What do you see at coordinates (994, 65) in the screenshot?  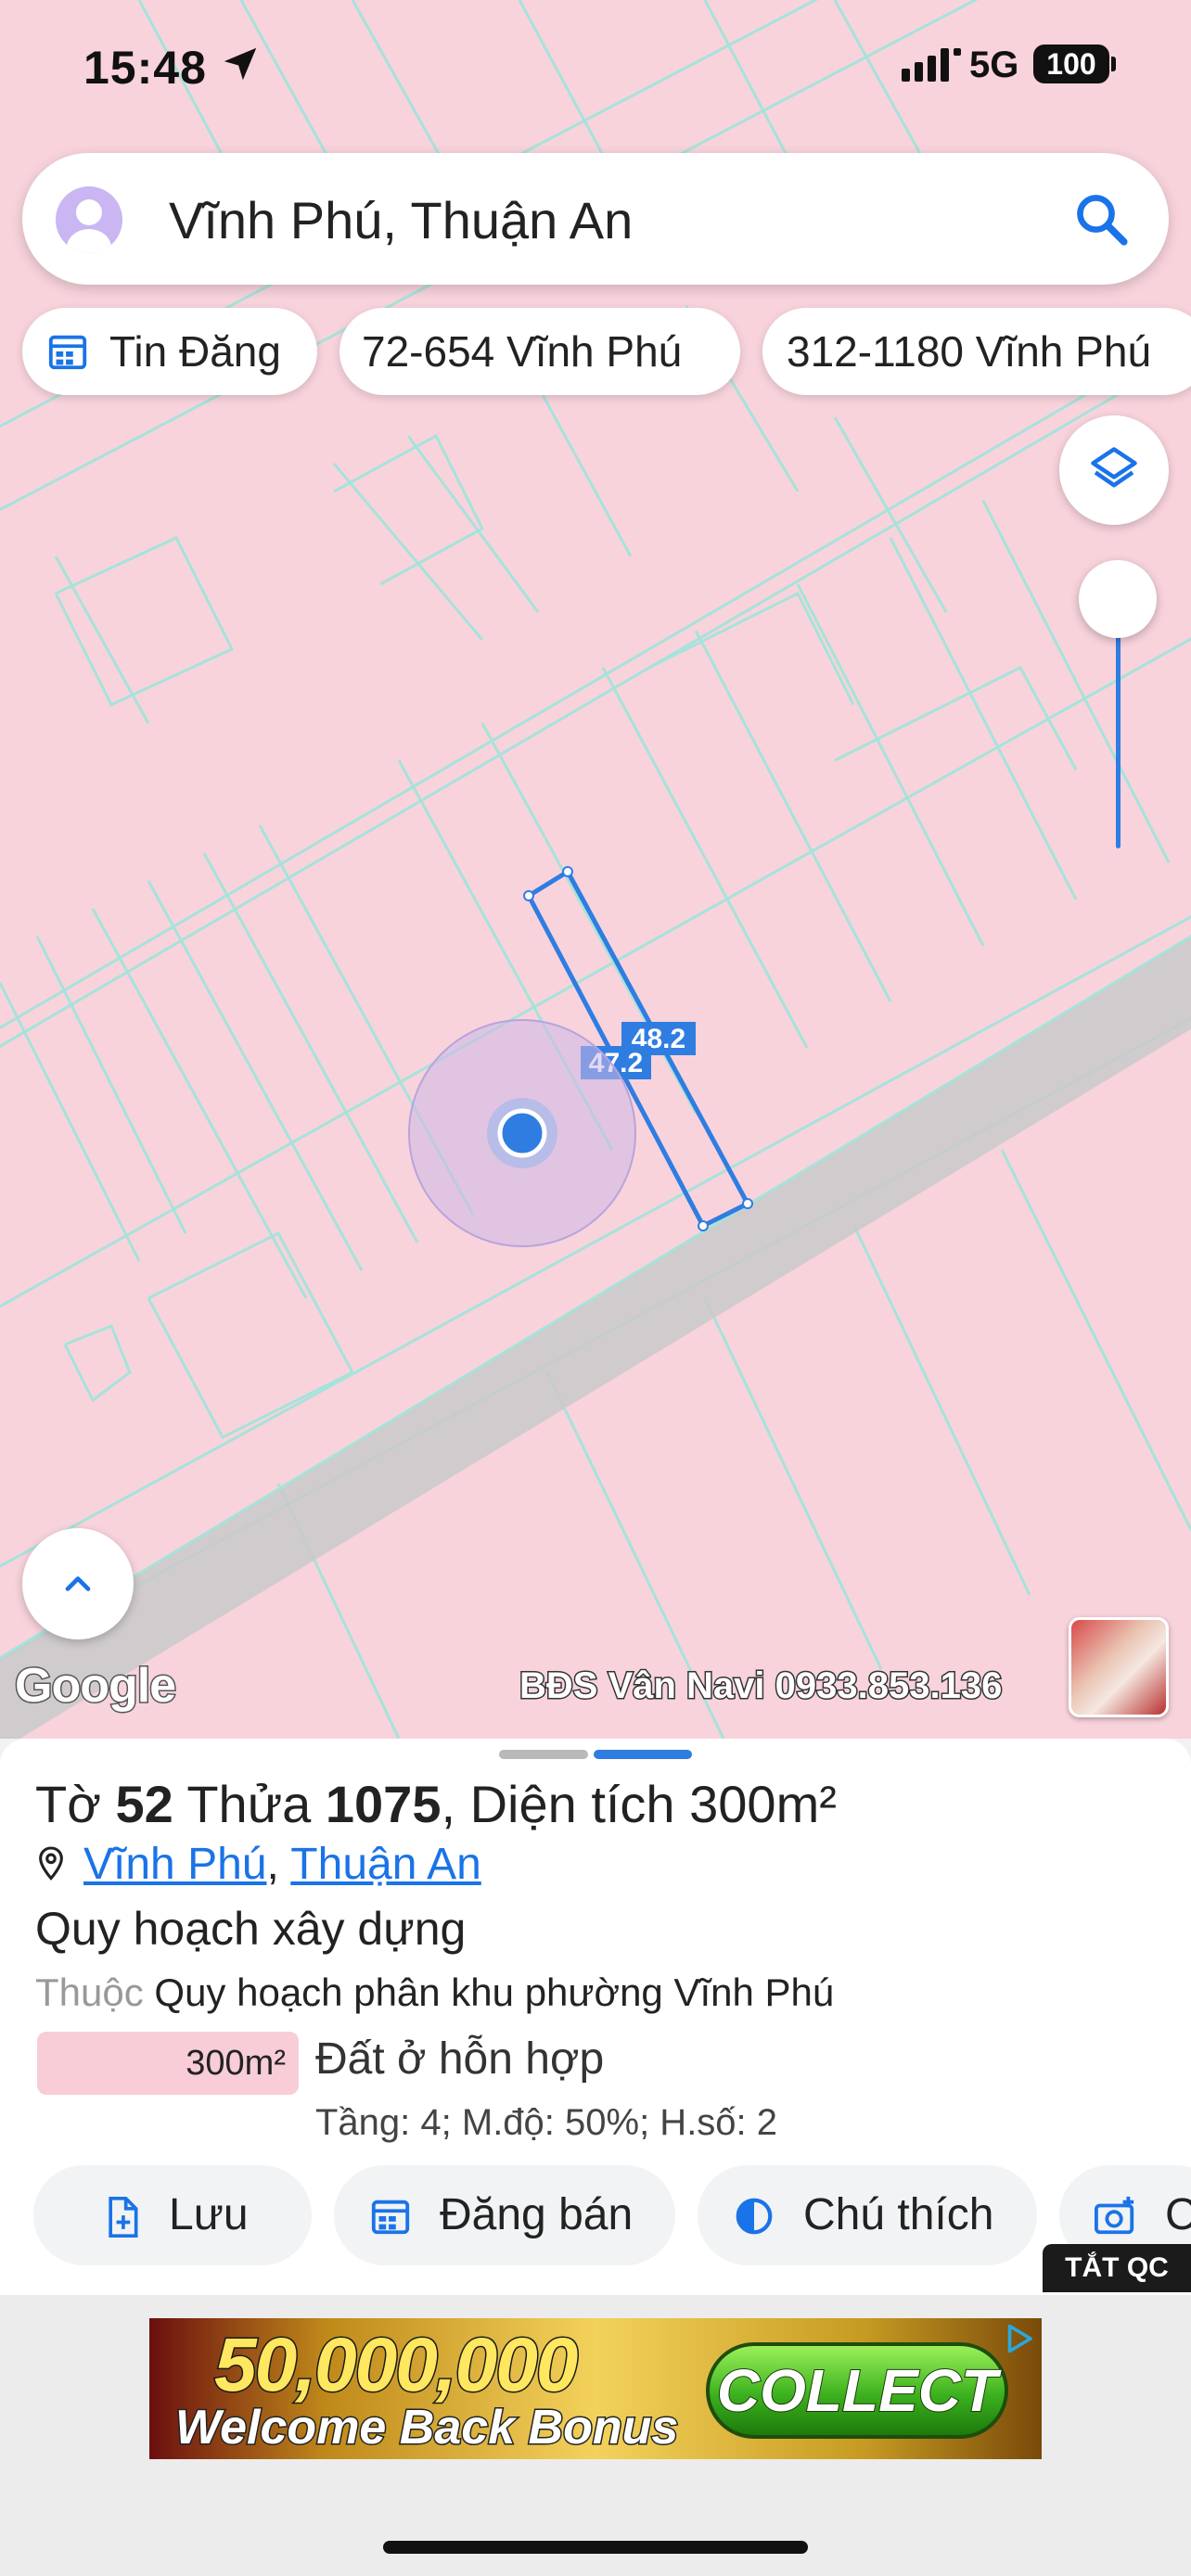 I see `network-type: 5G` at bounding box center [994, 65].